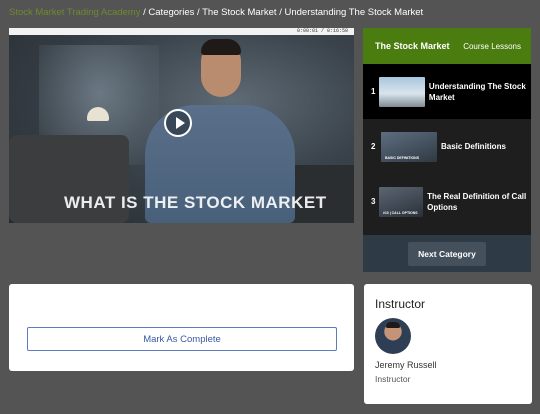 The width and height of the screenshot is (540, 414). What do you see at coordinates (412, 46) in the screenshot?
I see `lessons-panel-title: The Stock Market` at bounding box center [412, 46].